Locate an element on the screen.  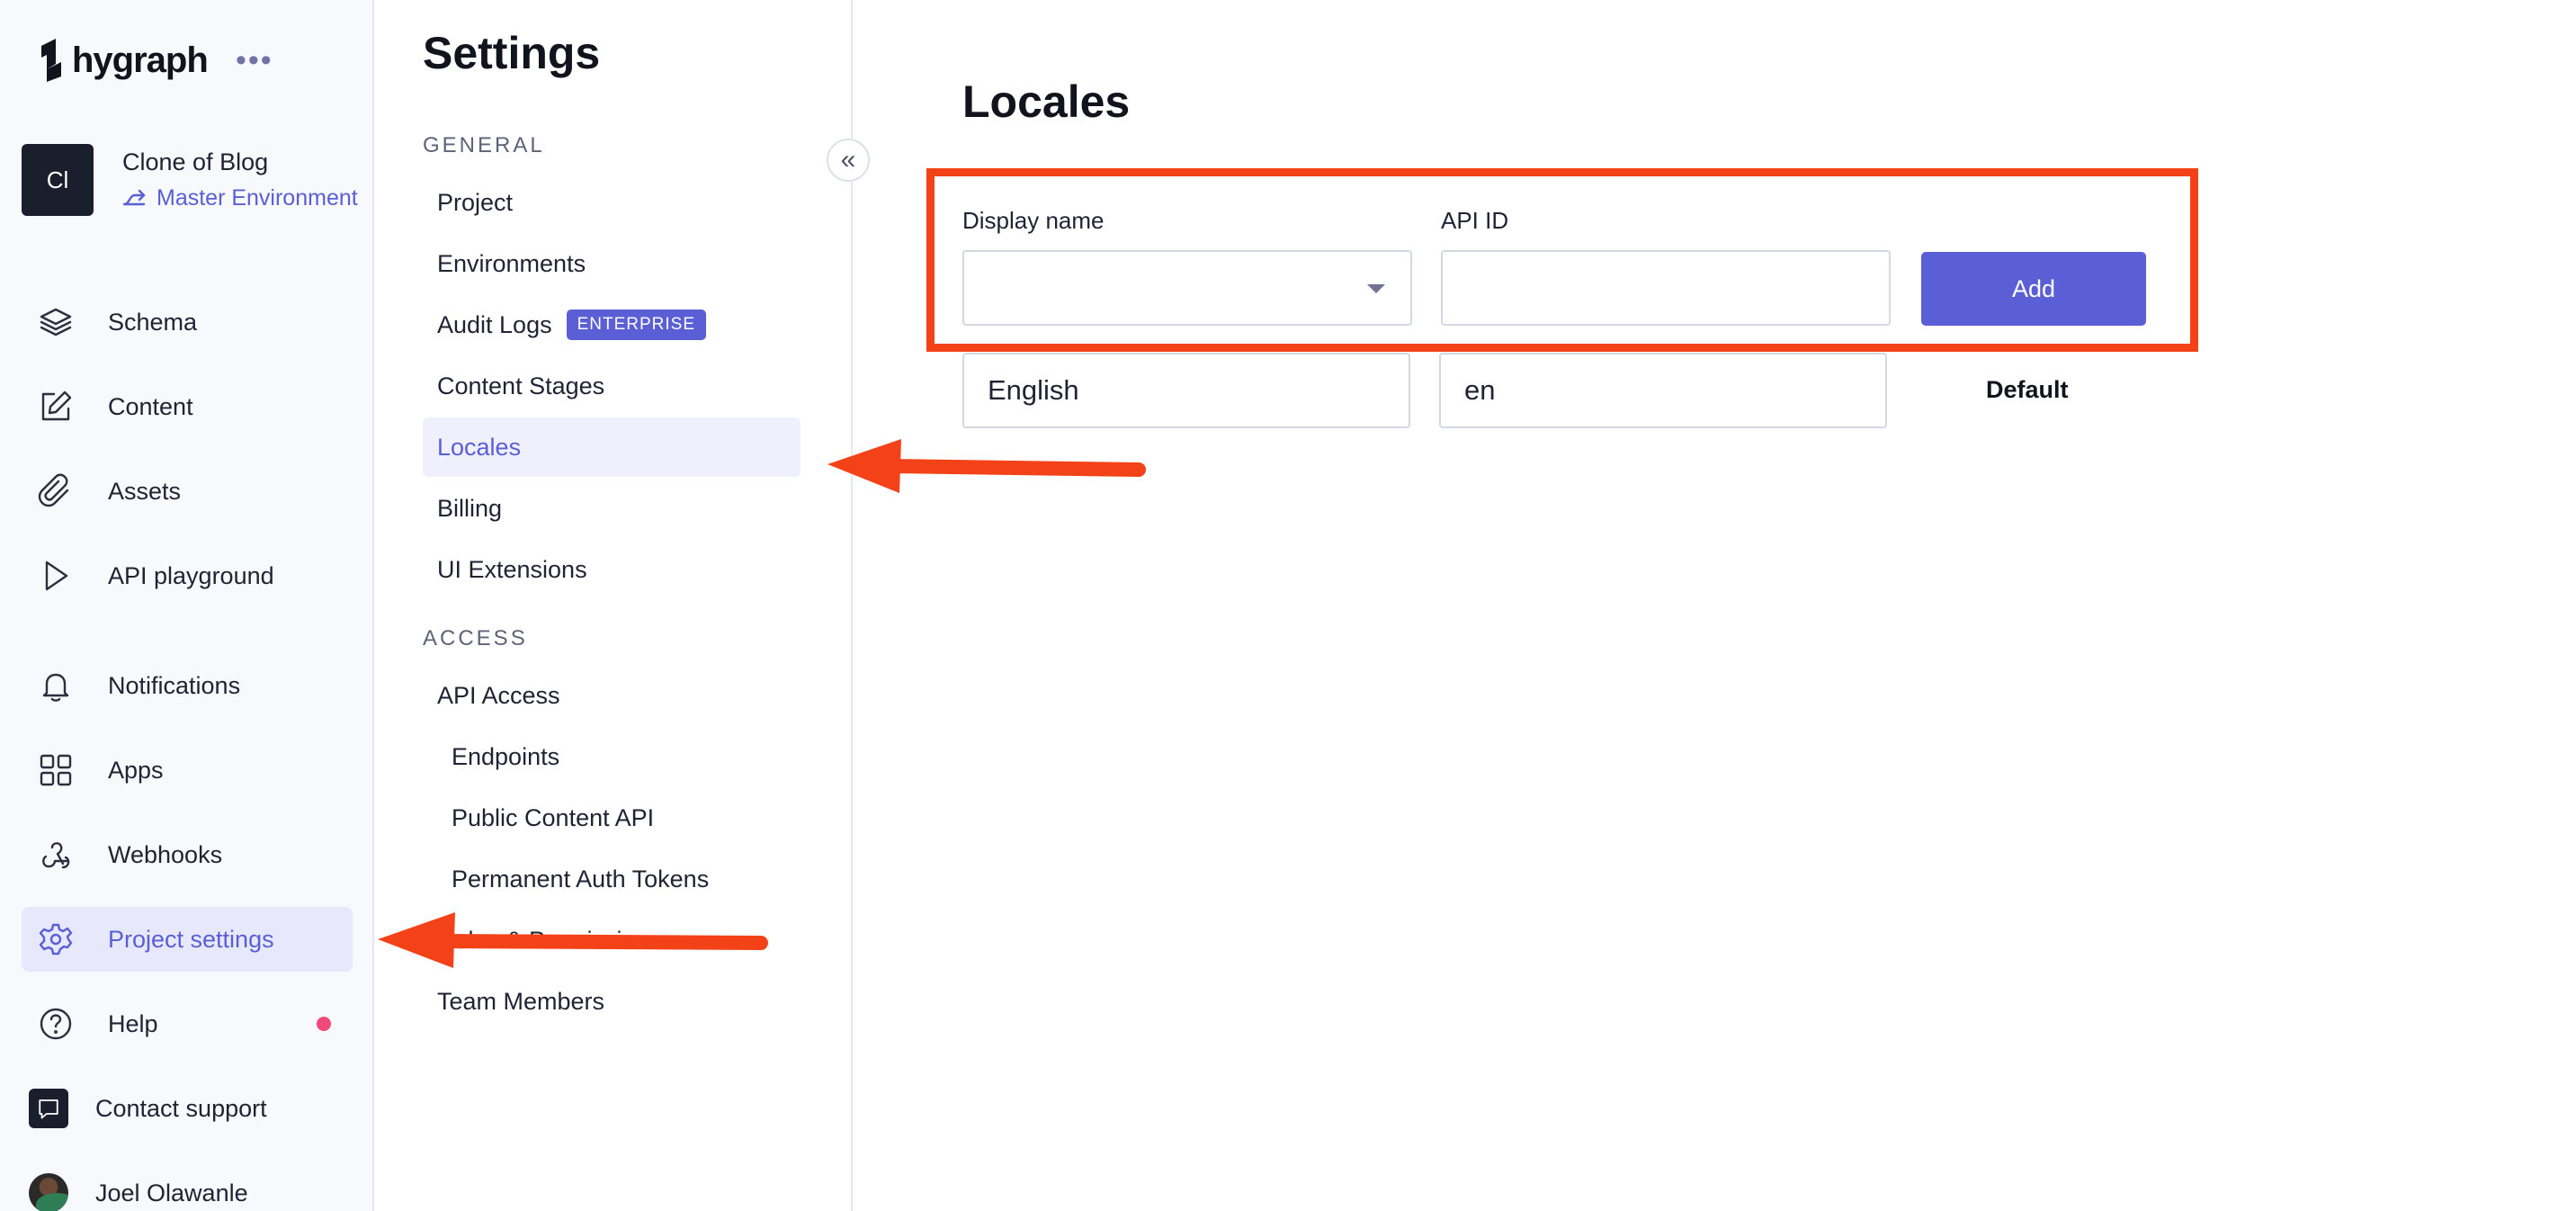
nav-help: Help is located at coordinates (187, 1023).